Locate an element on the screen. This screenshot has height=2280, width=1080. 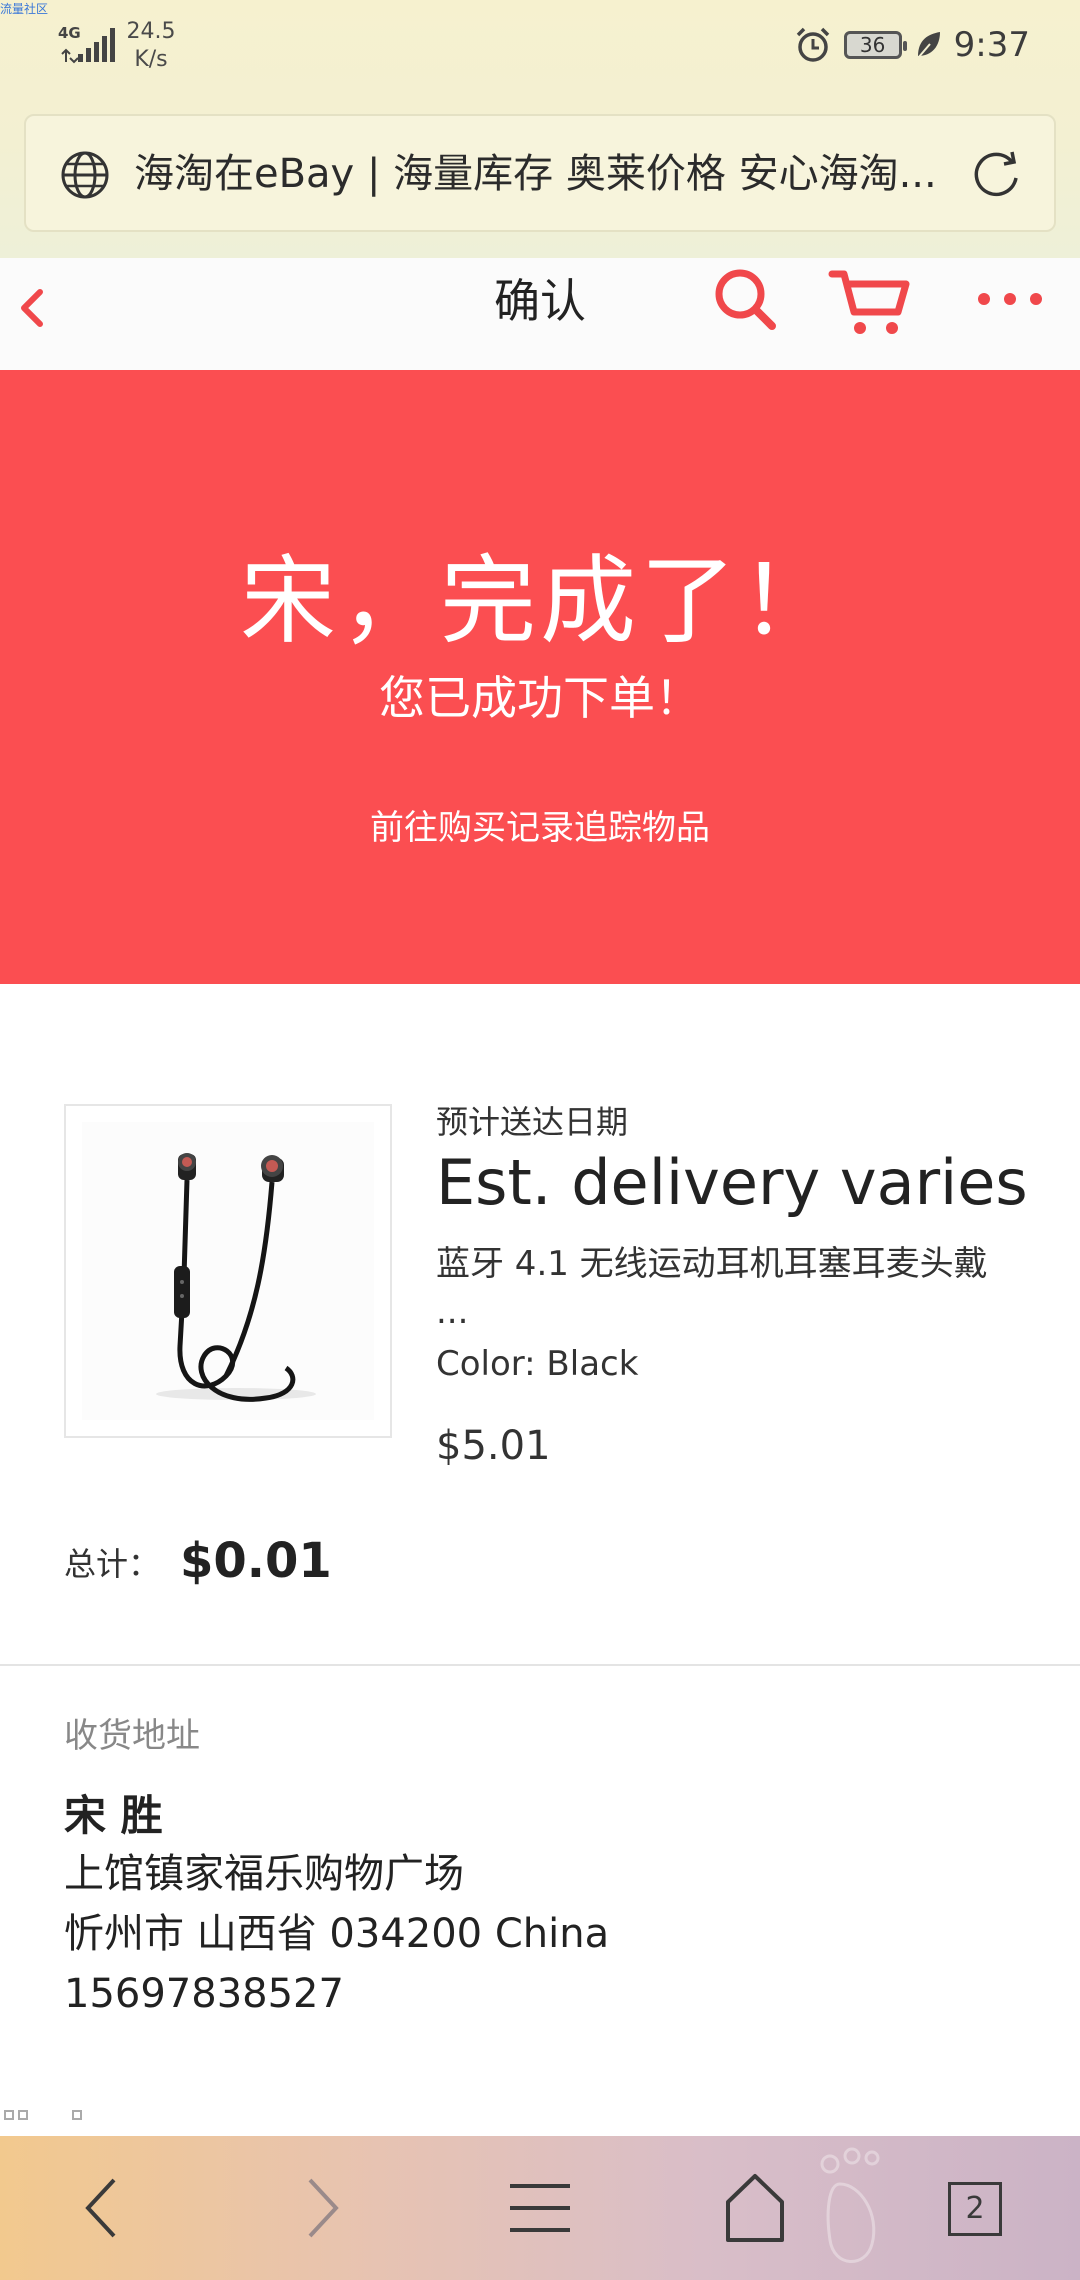
tabs-button: 2 is located at coordinates (975, 2208).